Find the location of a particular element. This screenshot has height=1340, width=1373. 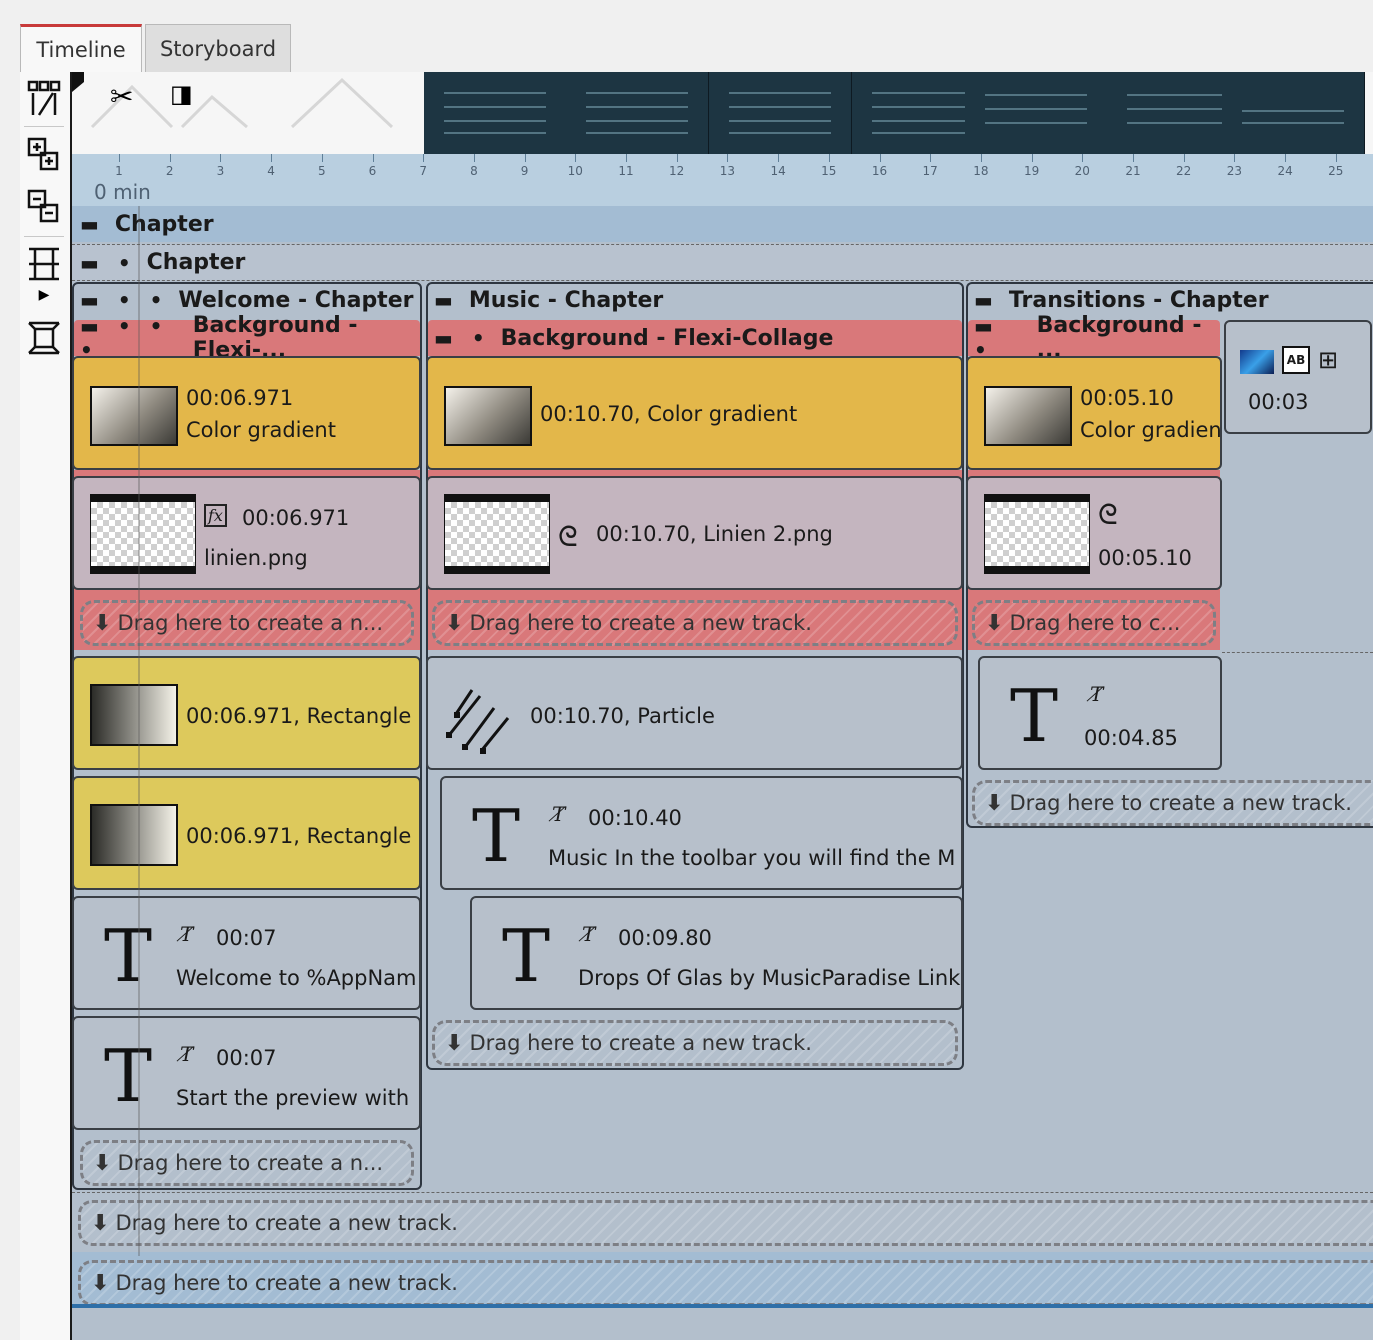

ruler-tick-label: 12 is located at coordinates (677, 171).